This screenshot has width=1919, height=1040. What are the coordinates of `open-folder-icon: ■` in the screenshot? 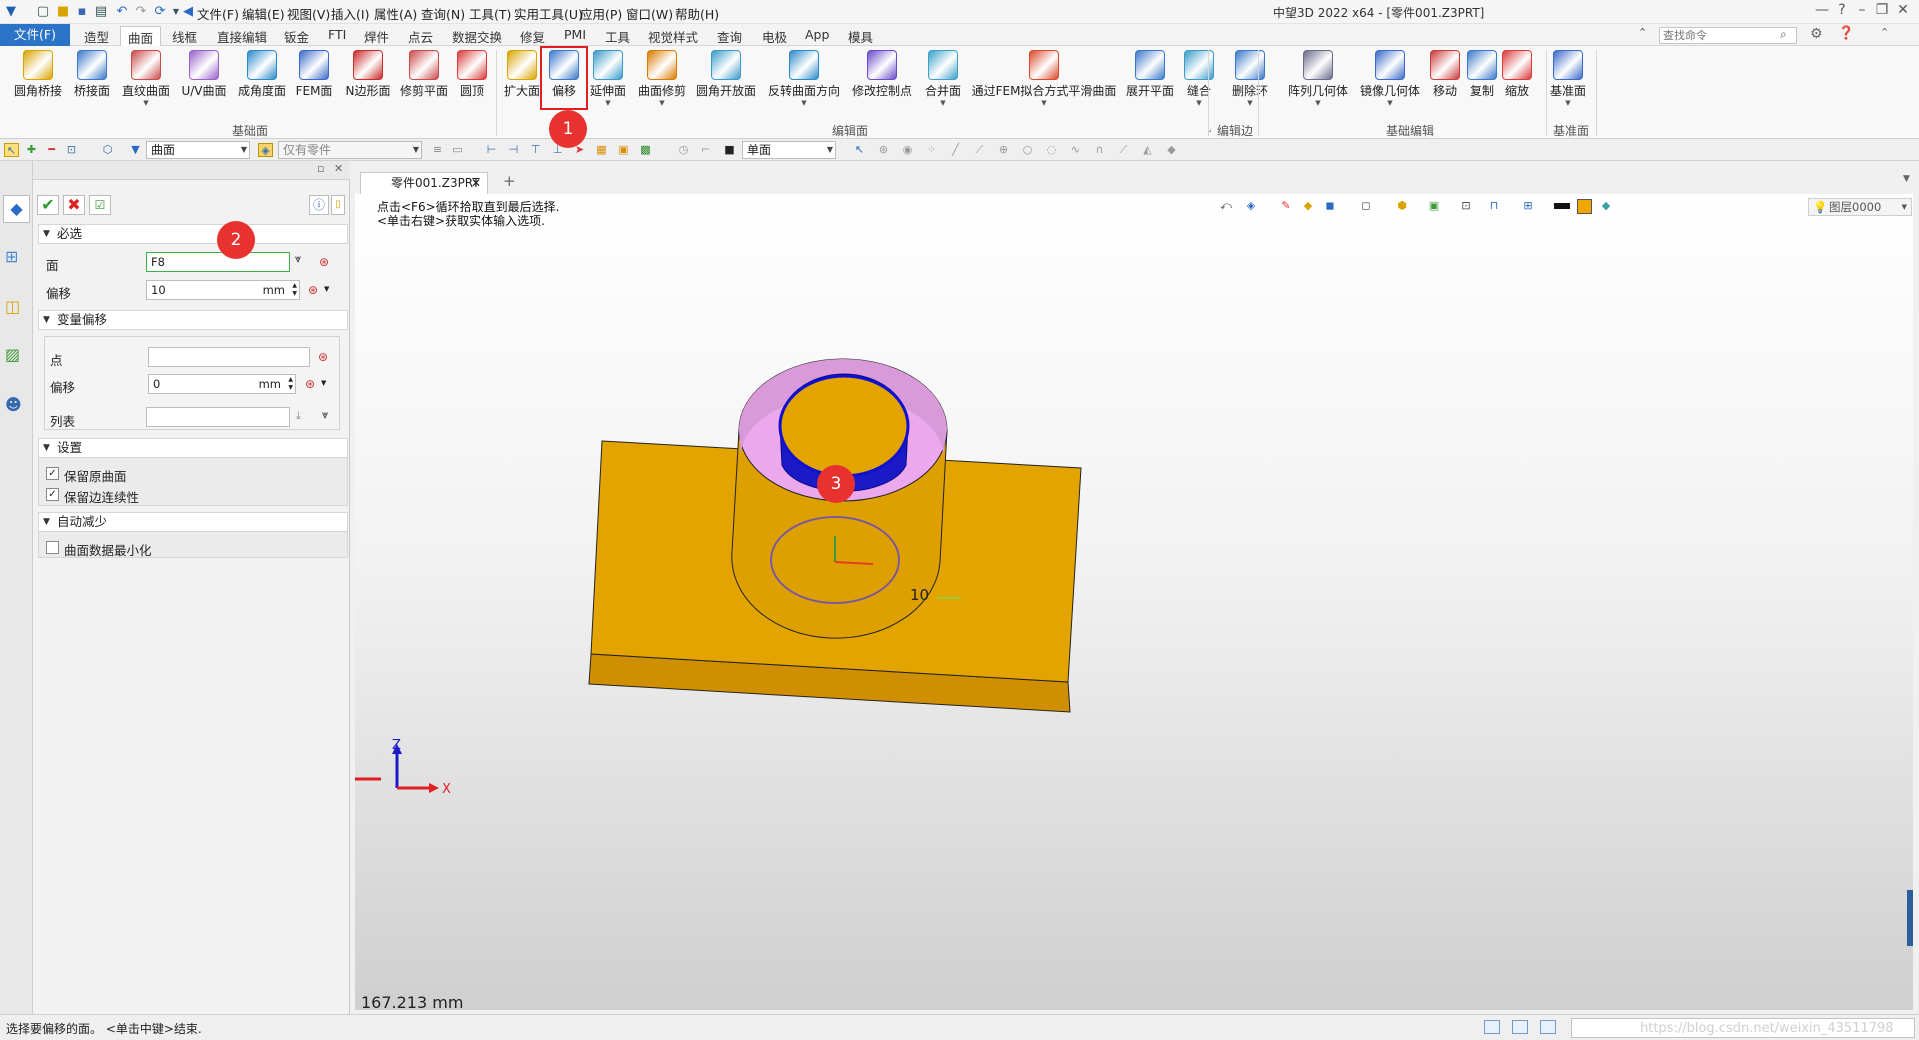 It's located at (63, 12).